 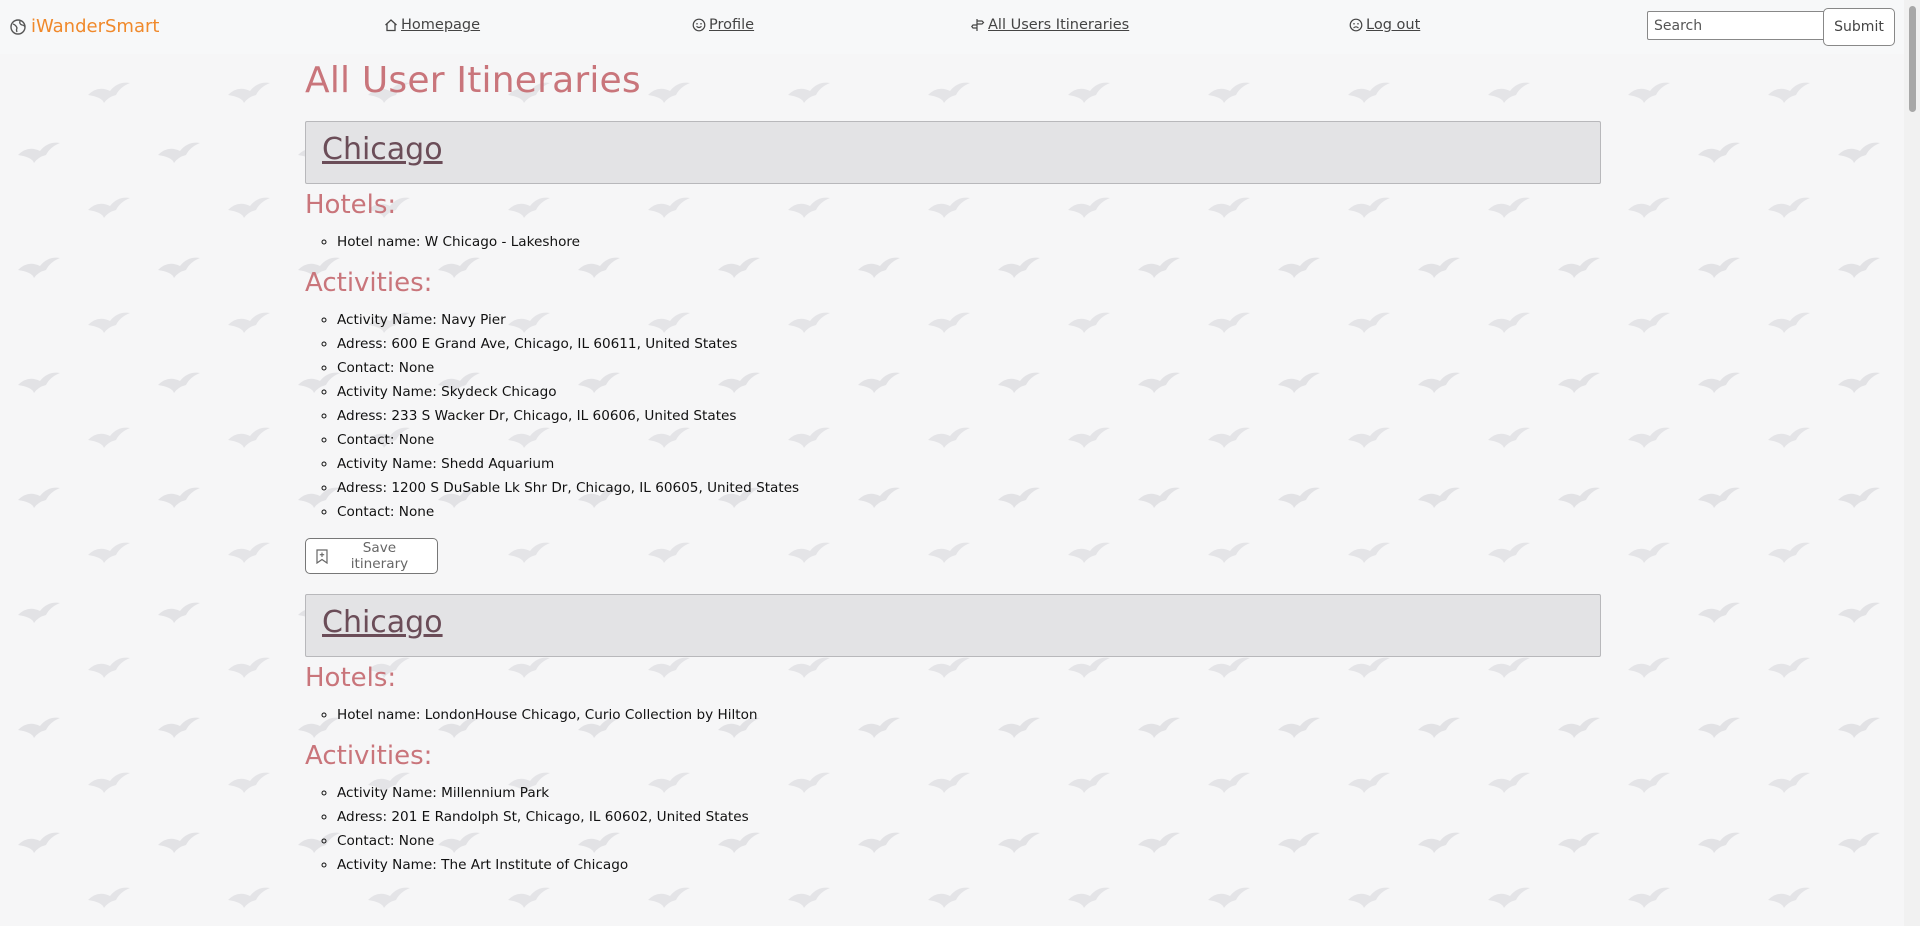 I want to click on smiley-icon, so click(x=699, y=25).